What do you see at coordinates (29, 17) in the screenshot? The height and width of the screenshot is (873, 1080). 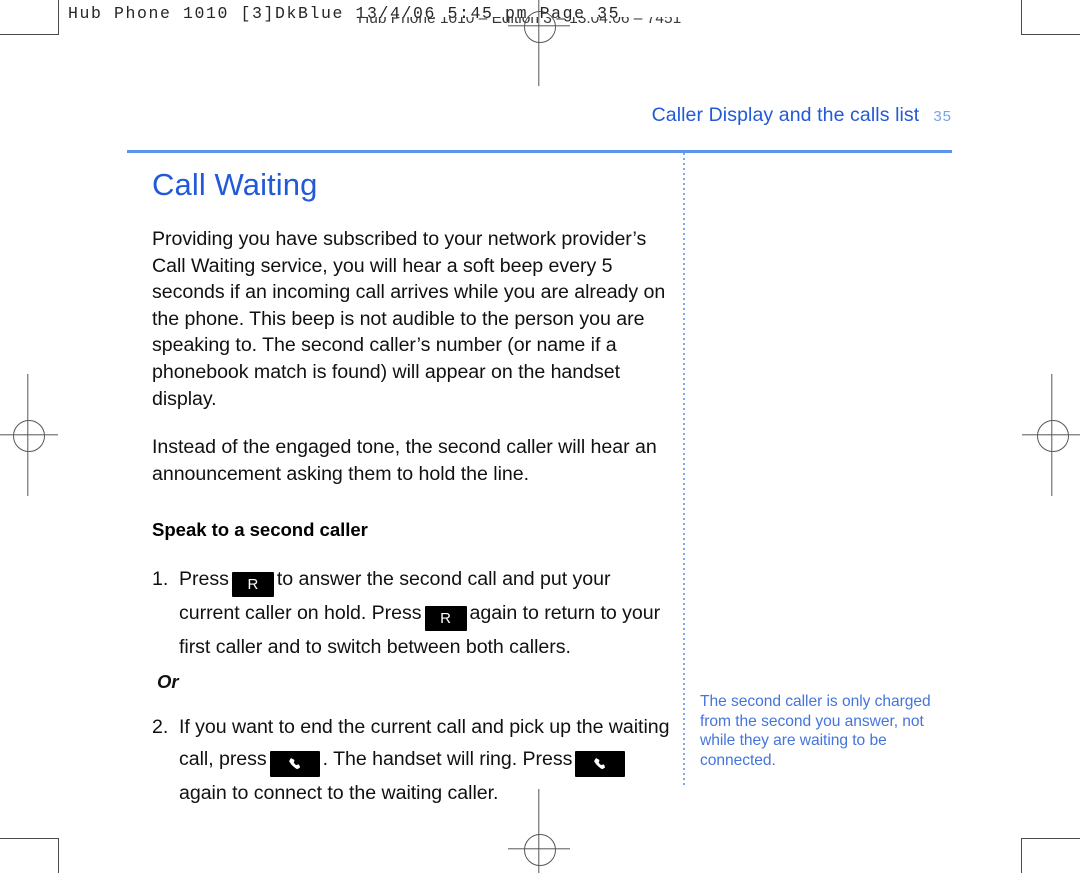 I see `crop-mark-top-left` at bounding box center [29, 17].